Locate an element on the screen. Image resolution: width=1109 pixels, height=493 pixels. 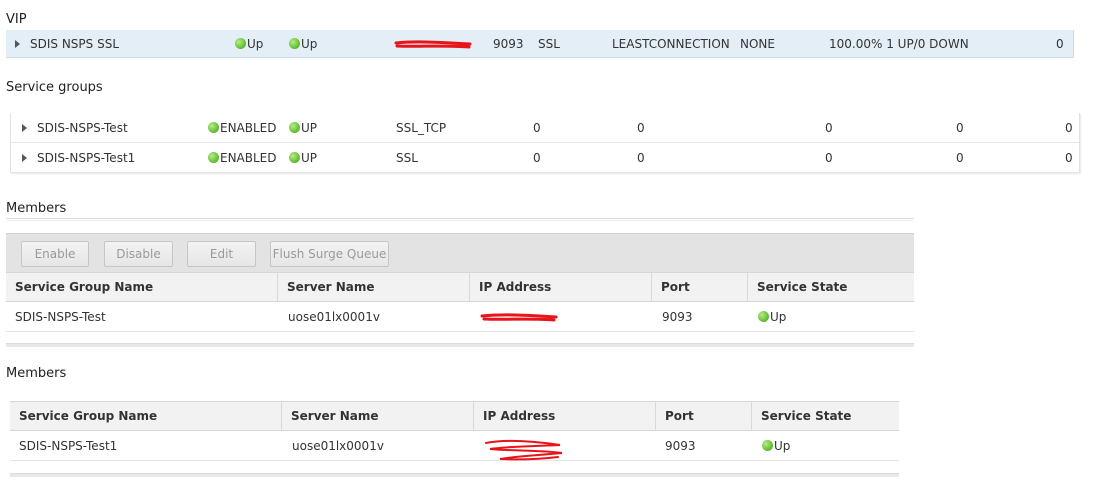
vip-protocol: SSL is located at coordinates (549, 43).